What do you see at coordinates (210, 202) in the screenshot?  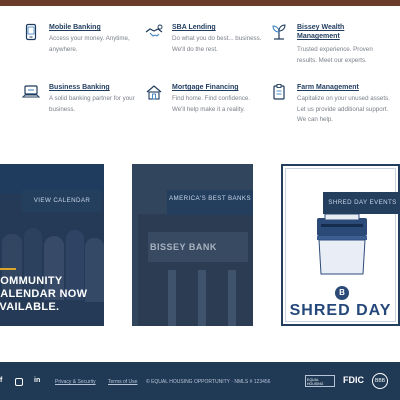 I see `americas-best-banks-button: AMERICA'S BEST BANKS` at bounding box center [210, 202].